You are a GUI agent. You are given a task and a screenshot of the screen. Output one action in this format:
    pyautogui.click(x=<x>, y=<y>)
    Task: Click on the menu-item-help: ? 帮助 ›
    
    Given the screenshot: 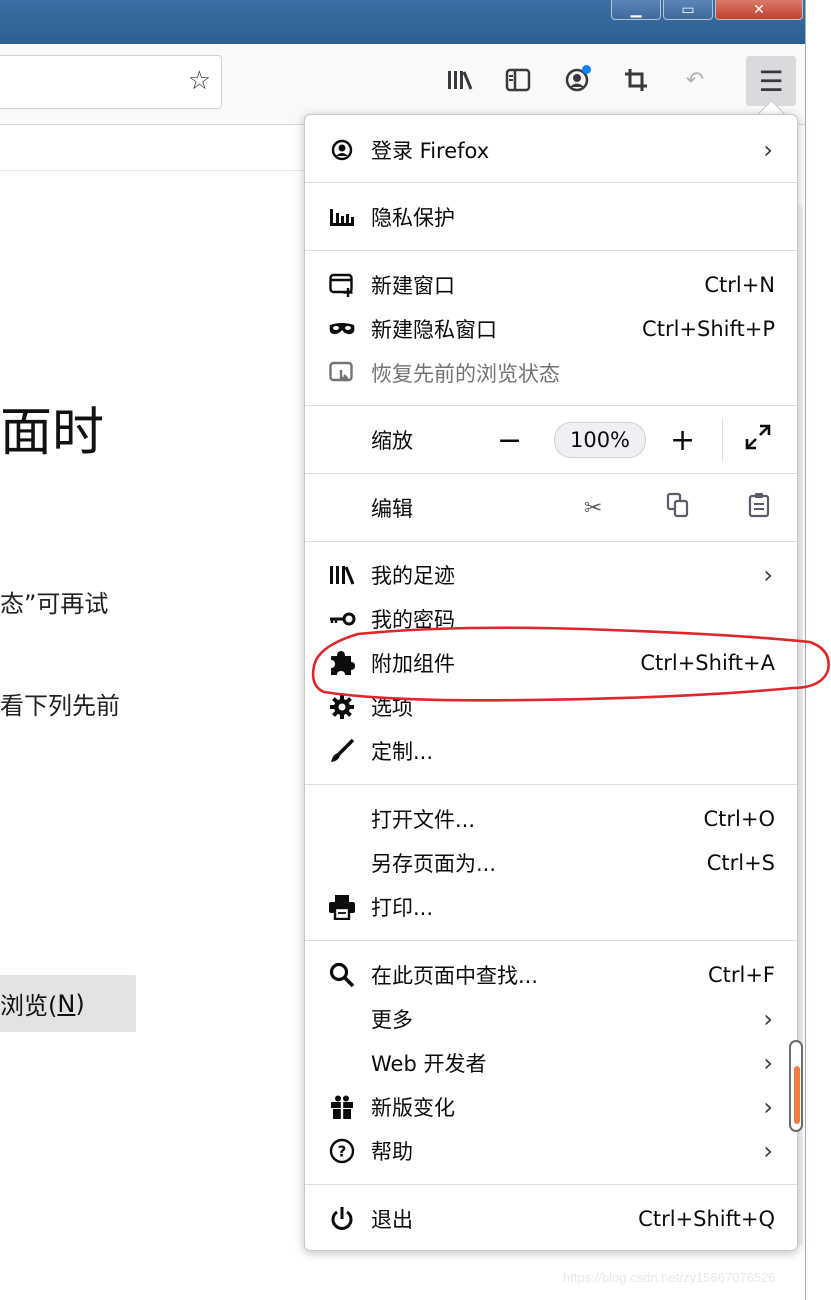 What is the action you would take?
    pyautogui.click(x=551, y=1151)
    